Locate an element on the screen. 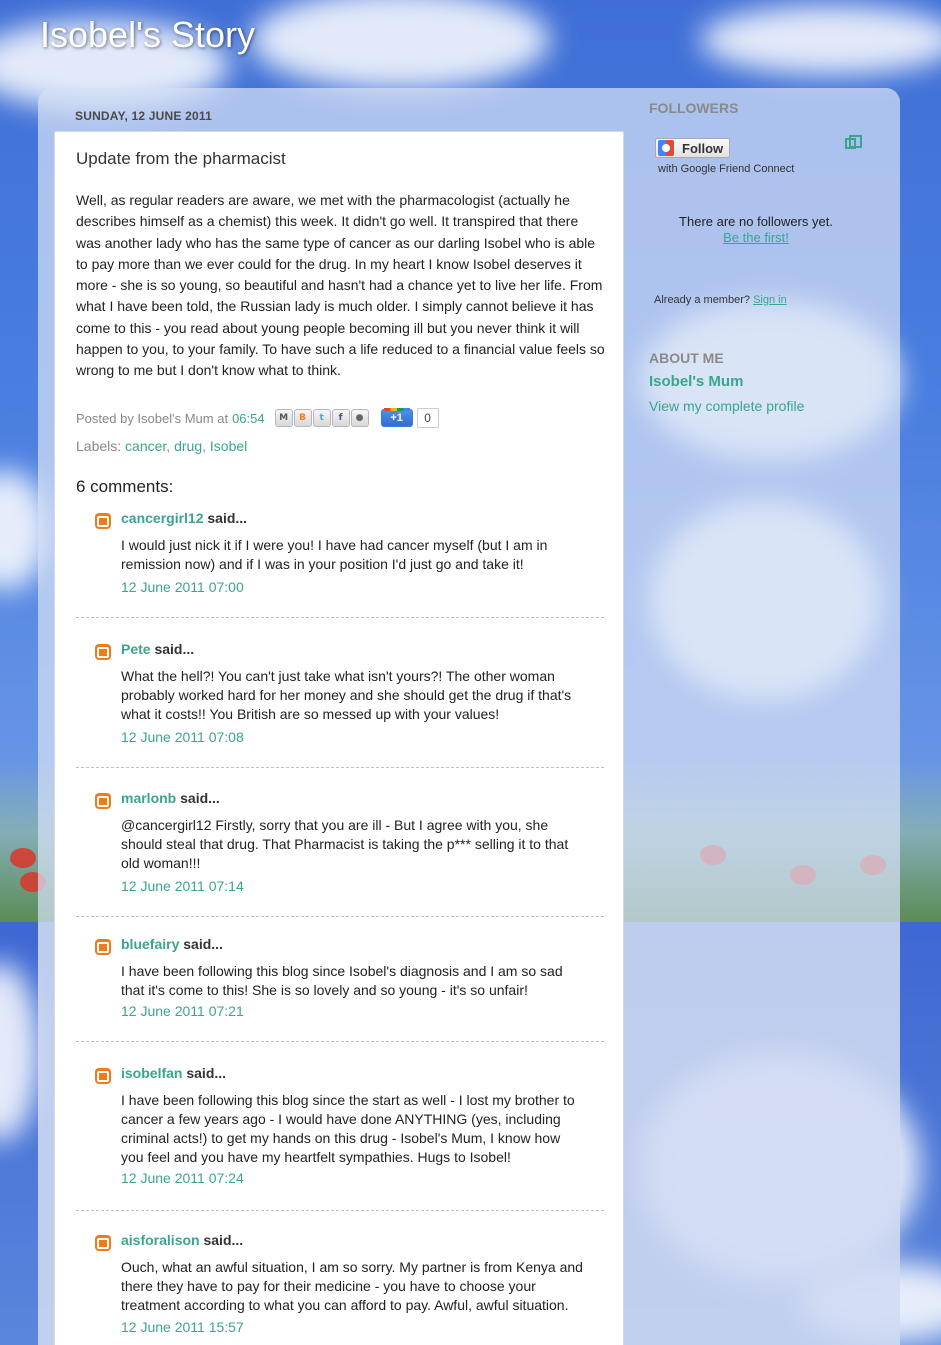 This screenshot has height=1345, width=941. buzz-icon: ● is located at coordinates (359, 418).